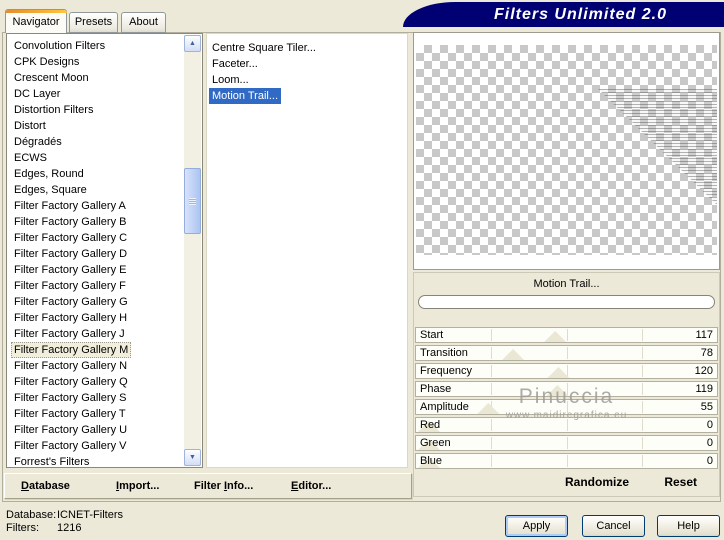 The width and height of the screenshot is (724, 540). I want to click on filters-count-label: Filters:, so click(22, 528).